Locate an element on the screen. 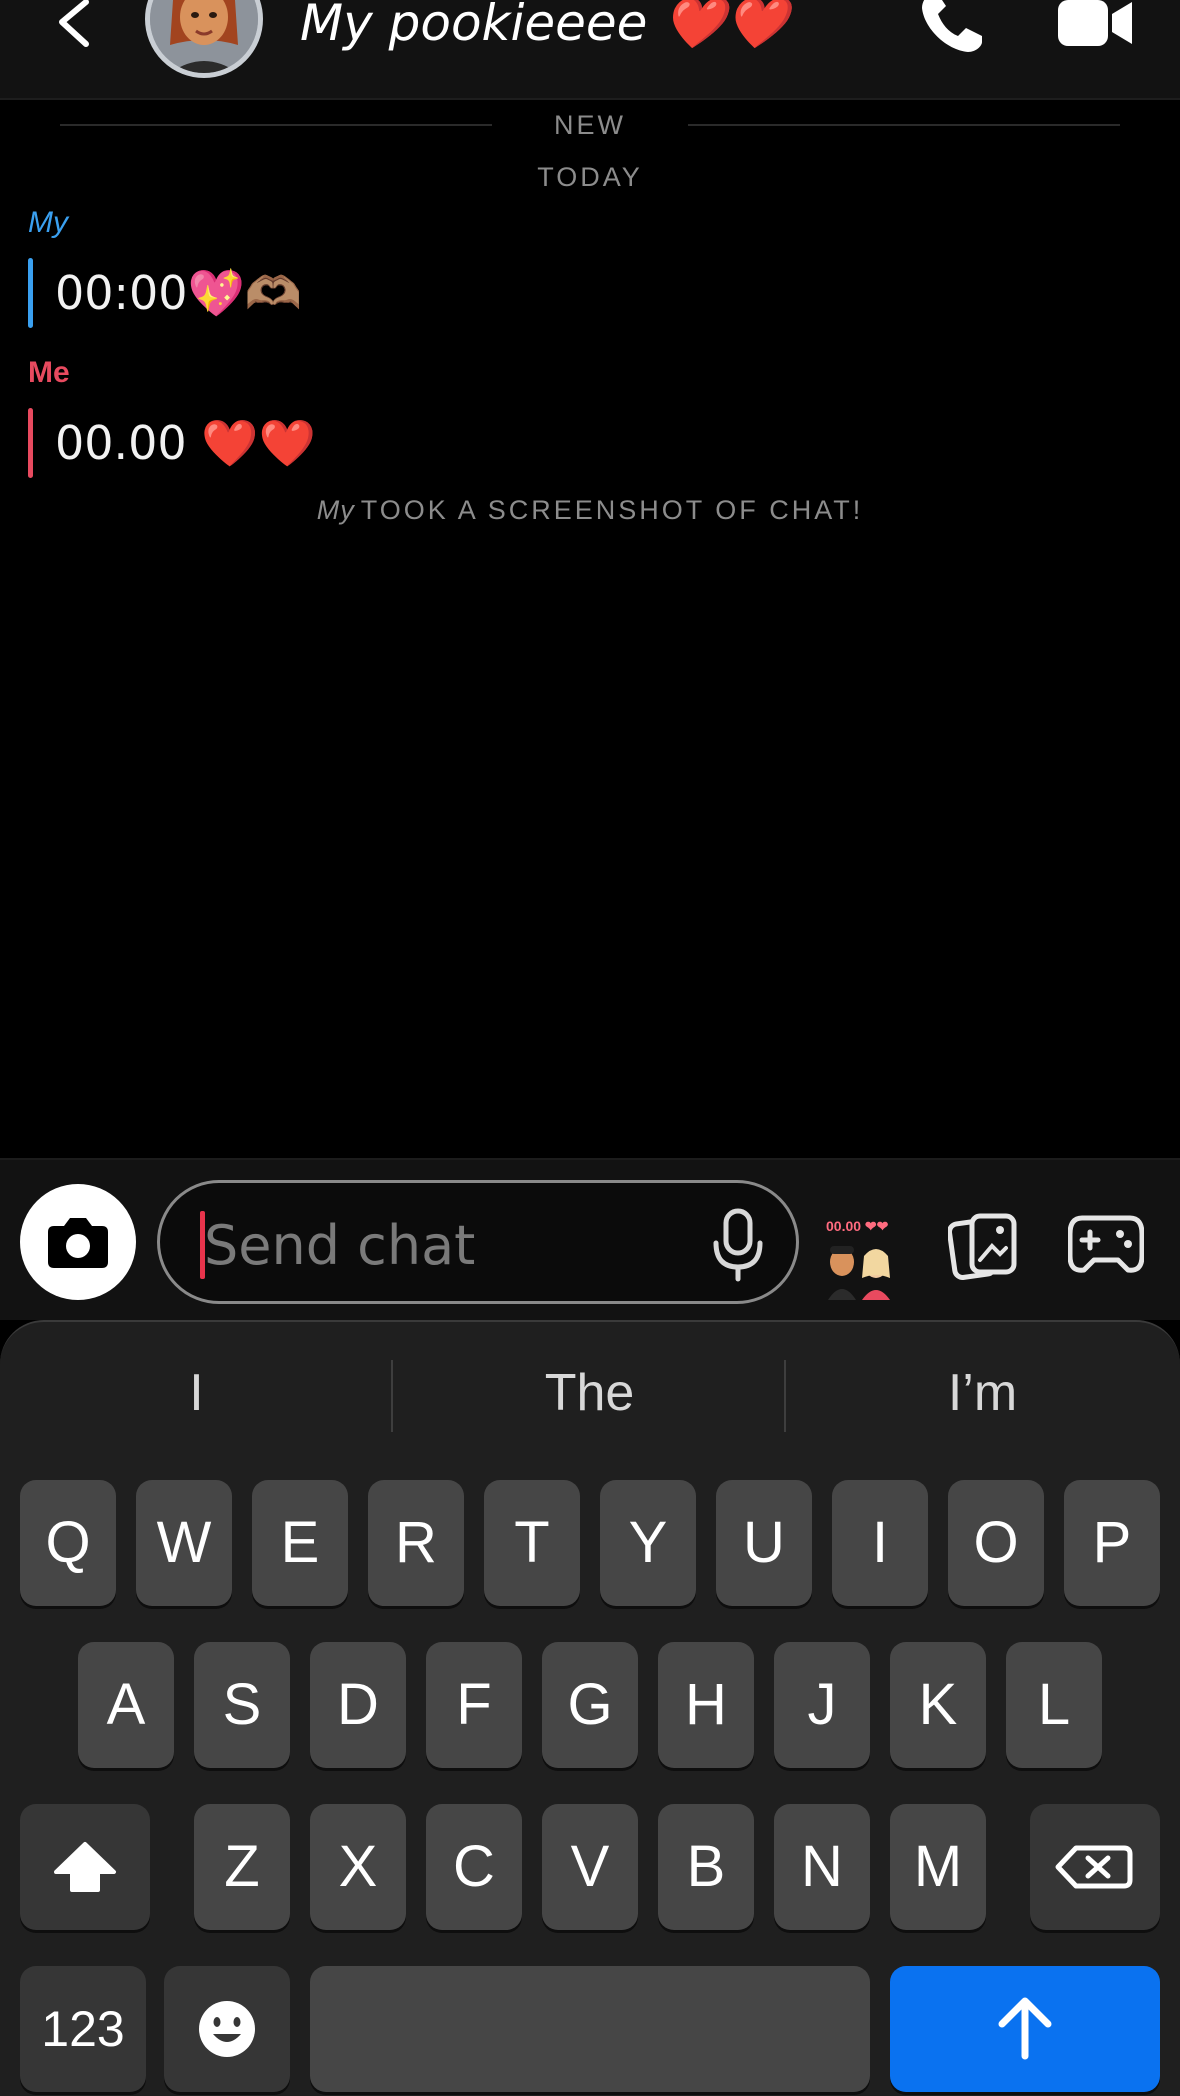  send-arrow-icon is located at coordinates (1025, 2028).